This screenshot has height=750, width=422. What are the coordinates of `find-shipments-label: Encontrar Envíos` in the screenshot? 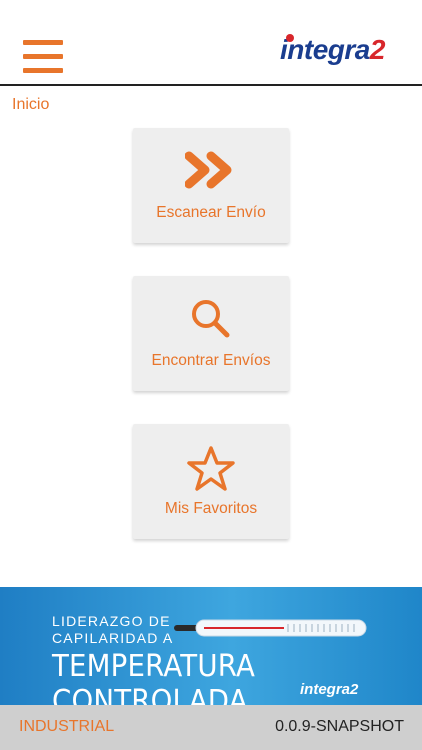 It's located at (211, 360).